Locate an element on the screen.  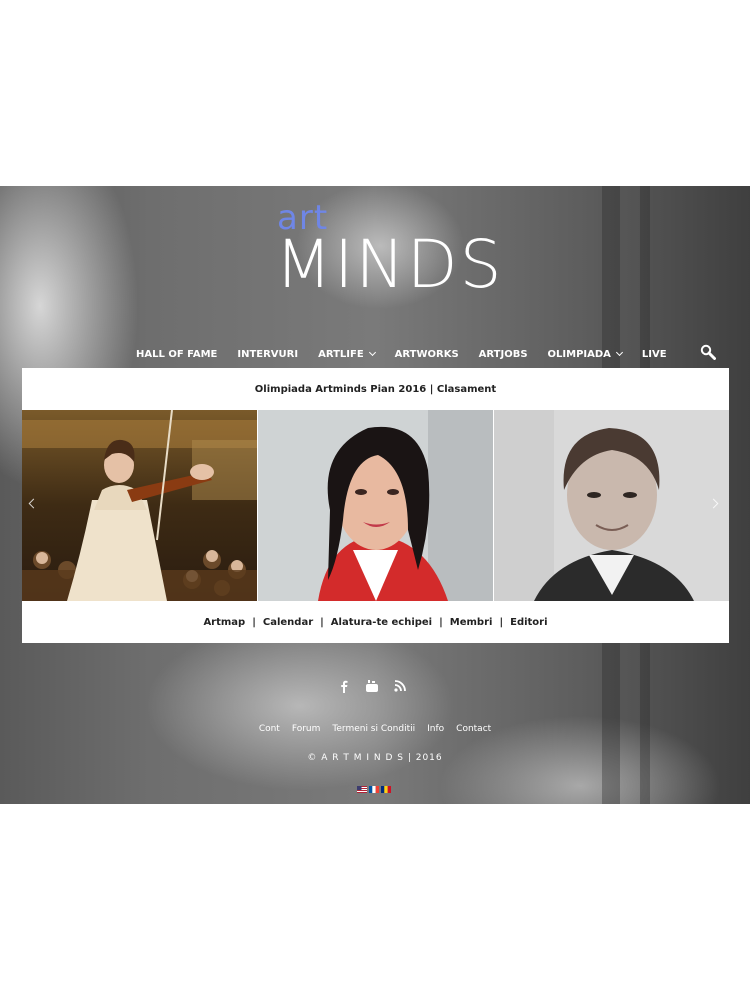
nav-artlife: ARTLIFE is located at coordinates (346, 354).